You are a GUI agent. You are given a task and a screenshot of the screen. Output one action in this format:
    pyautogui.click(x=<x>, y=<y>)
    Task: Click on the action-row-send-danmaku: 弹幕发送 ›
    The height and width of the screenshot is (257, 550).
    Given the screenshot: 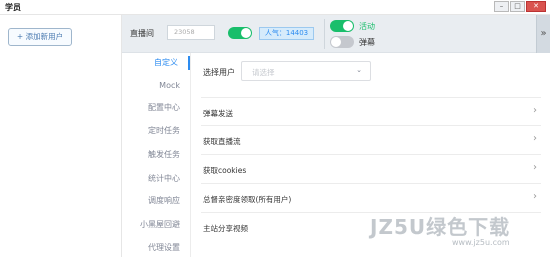 What is the action you would take?
    pyautogui.click(x=371, y=111)
    